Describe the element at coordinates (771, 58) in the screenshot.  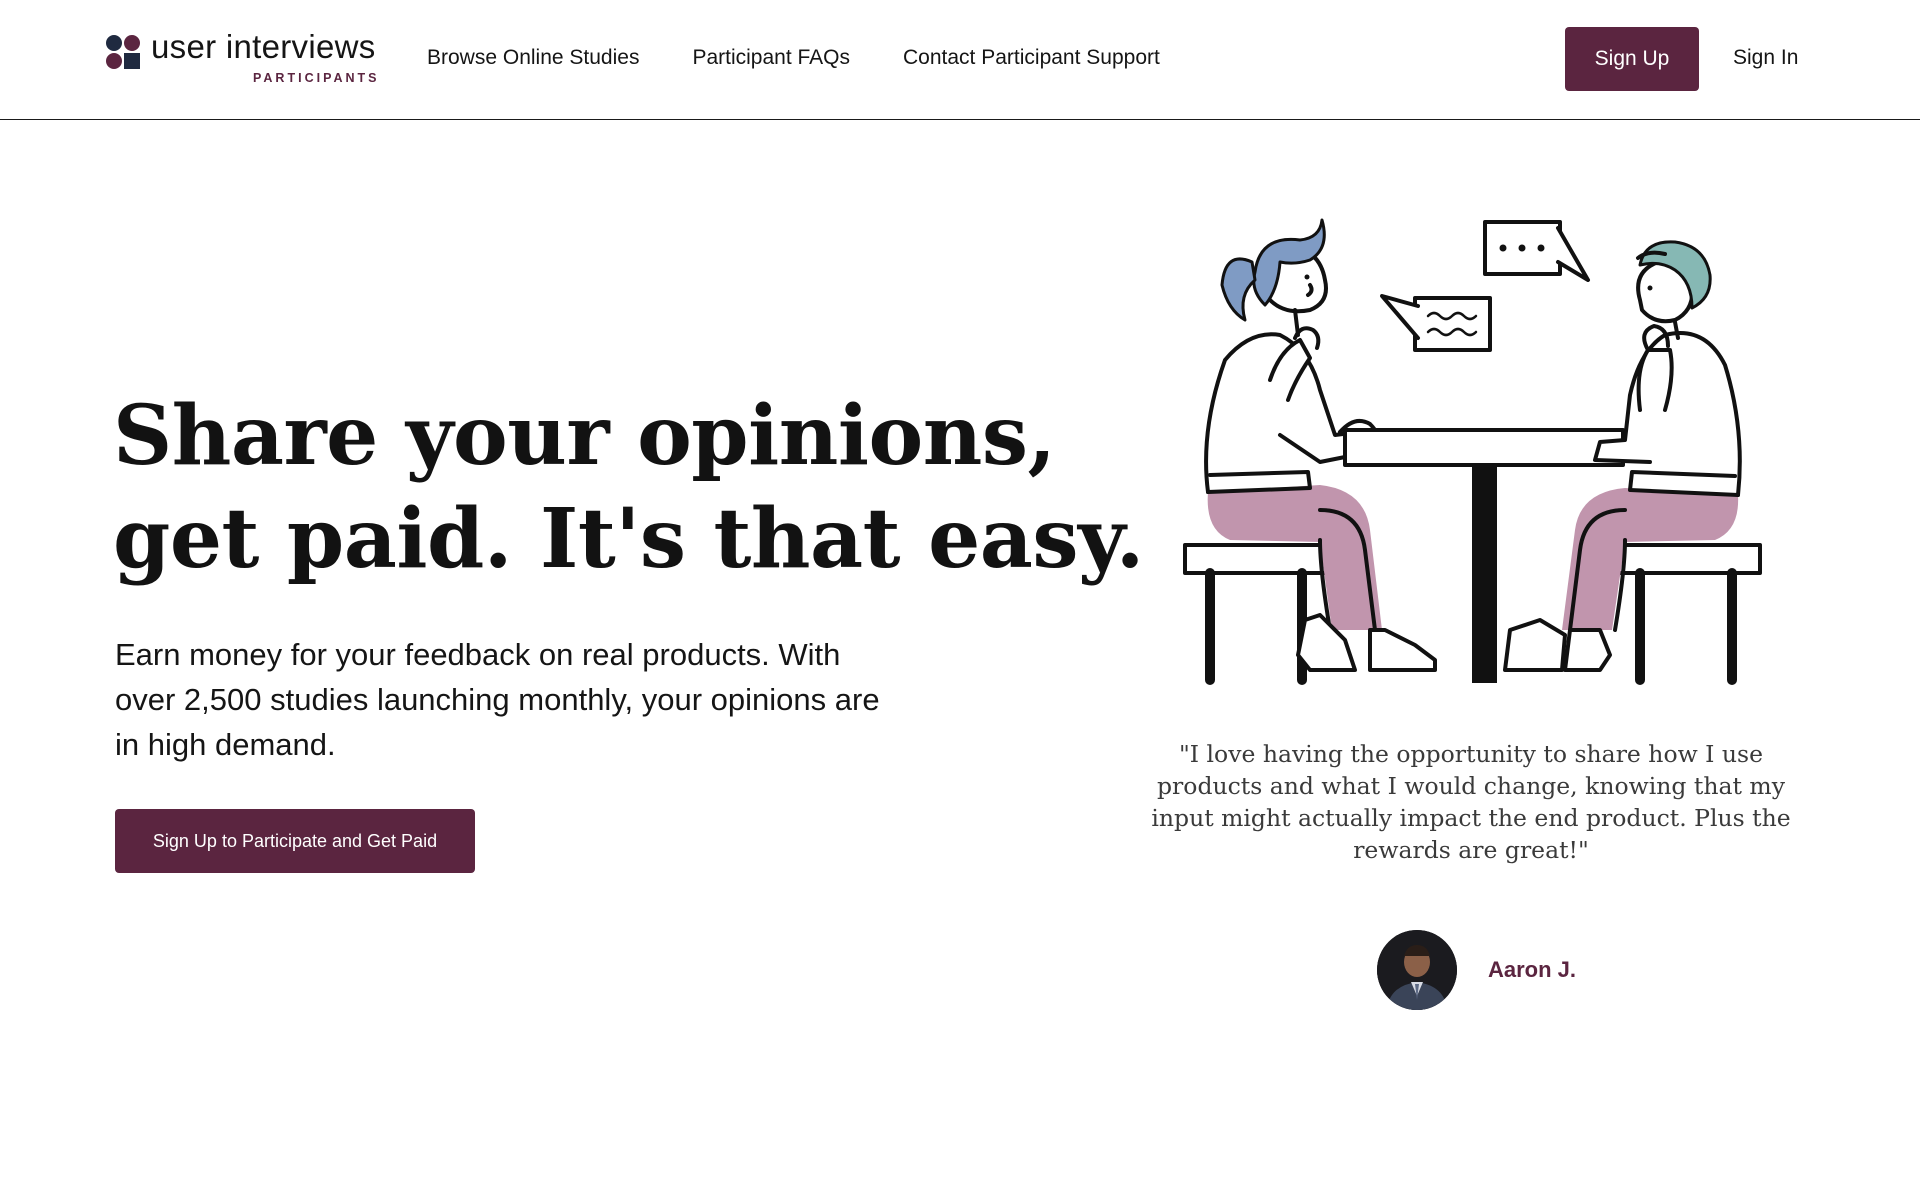
I see `nav-participant-faqs: Participant FAQs` at that location.